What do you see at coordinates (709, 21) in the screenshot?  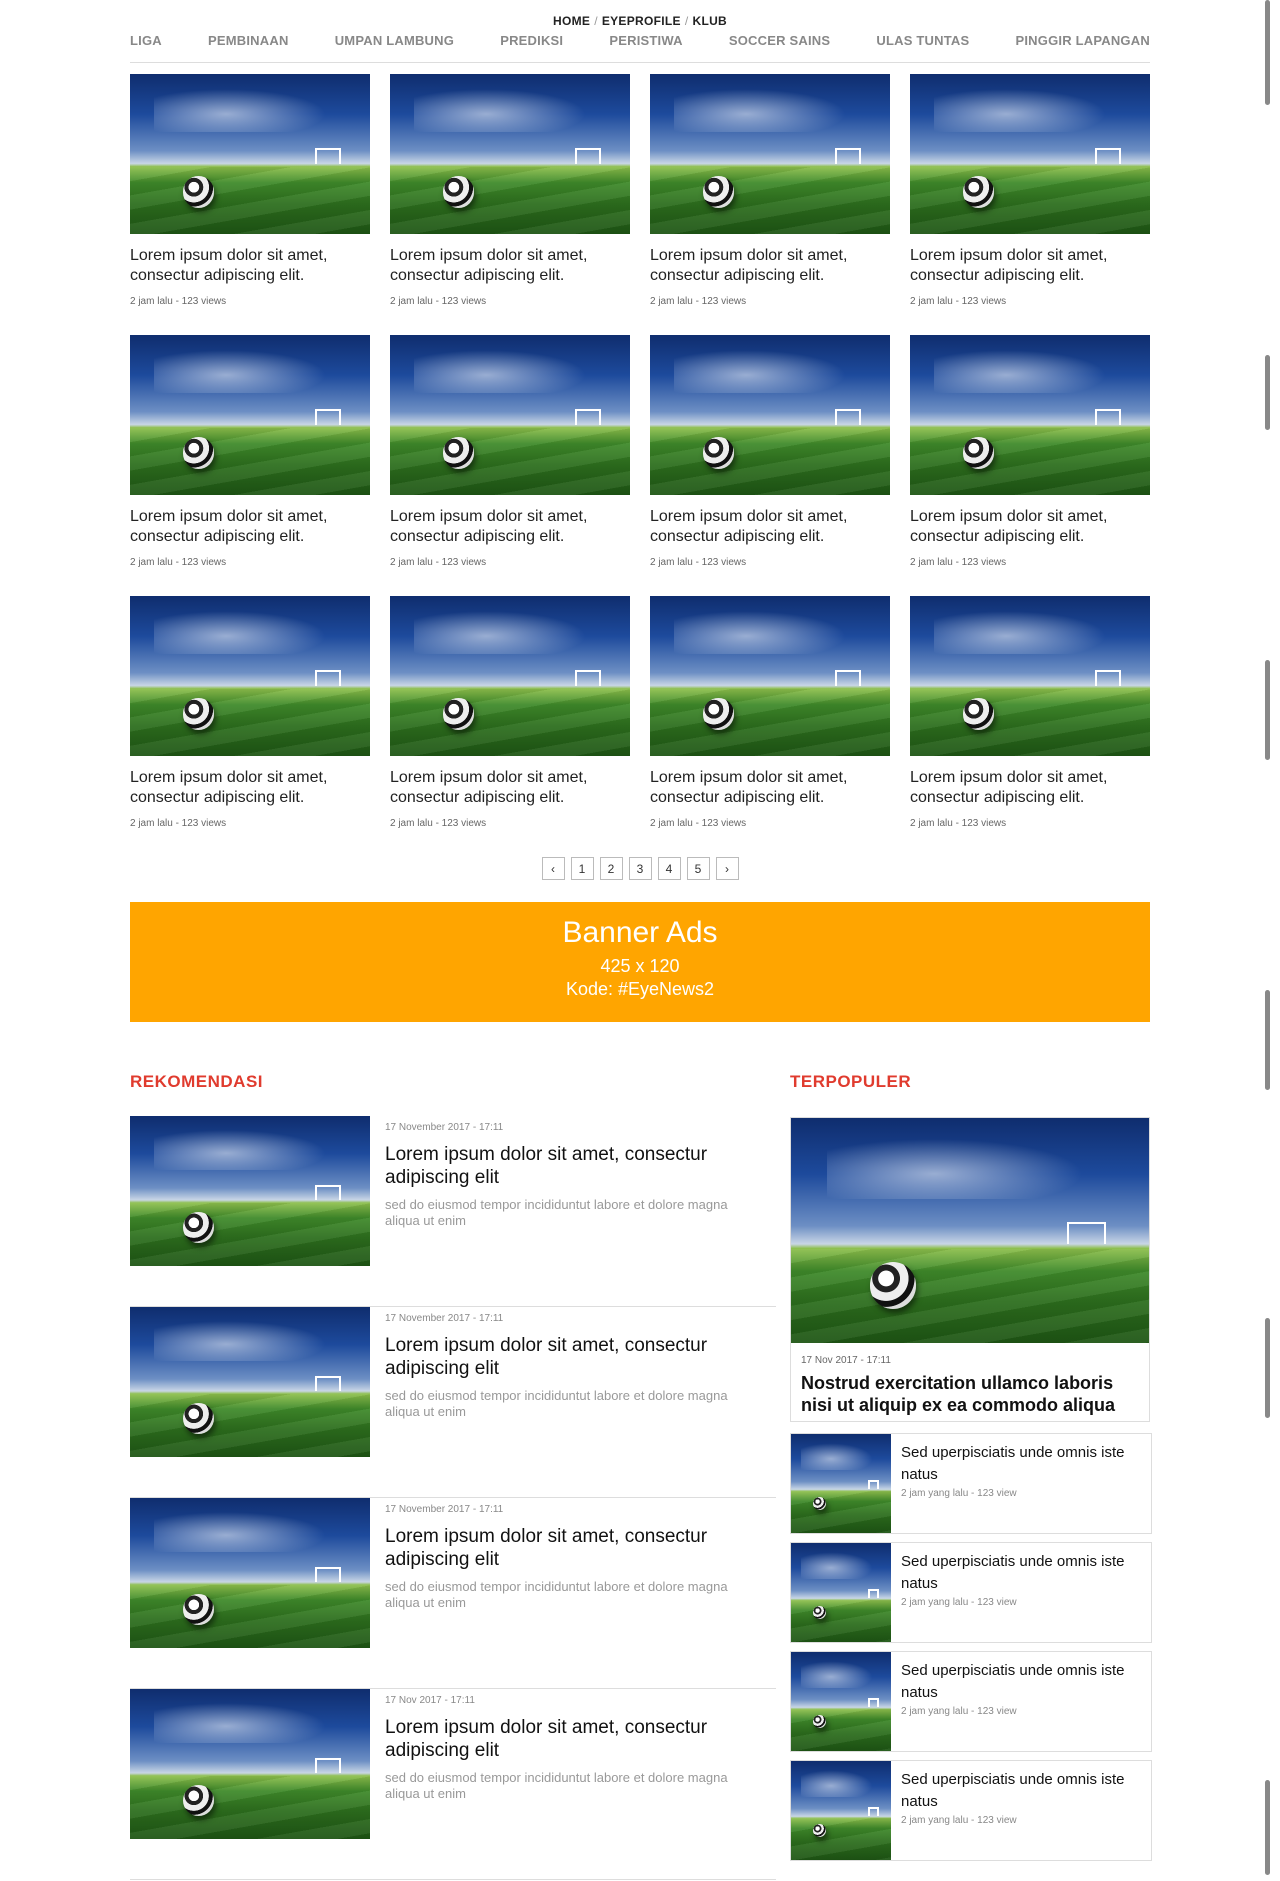 I see `breadcrumb-klub: KLUB` at bounding box center [709, 21].